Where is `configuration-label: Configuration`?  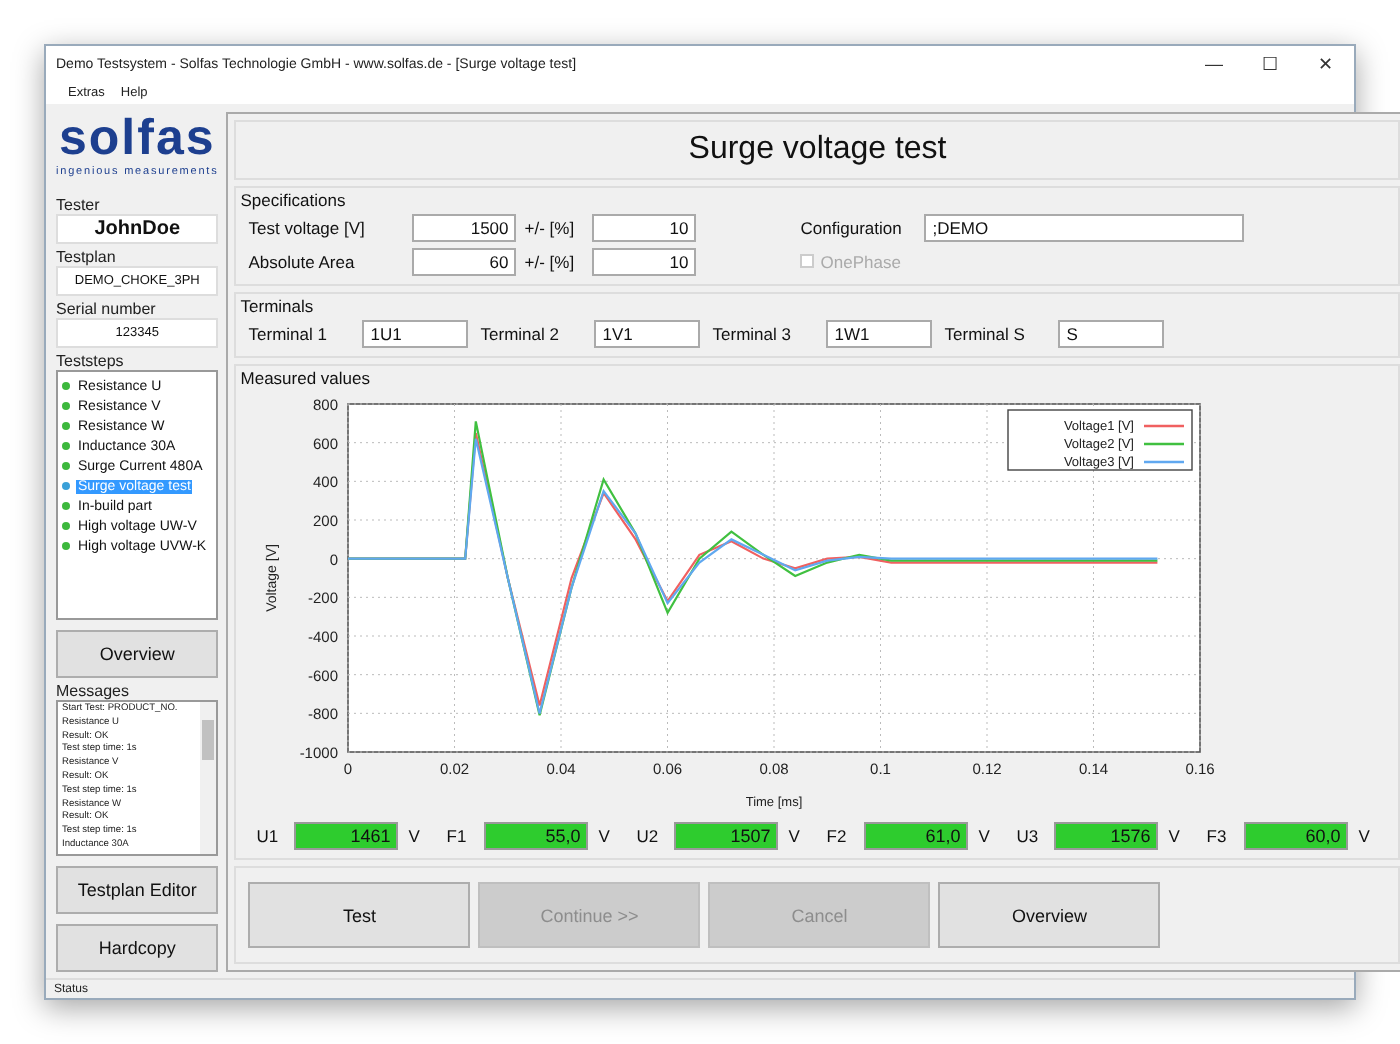
configuration-label: Configuration is located at coordinates (852, 227).